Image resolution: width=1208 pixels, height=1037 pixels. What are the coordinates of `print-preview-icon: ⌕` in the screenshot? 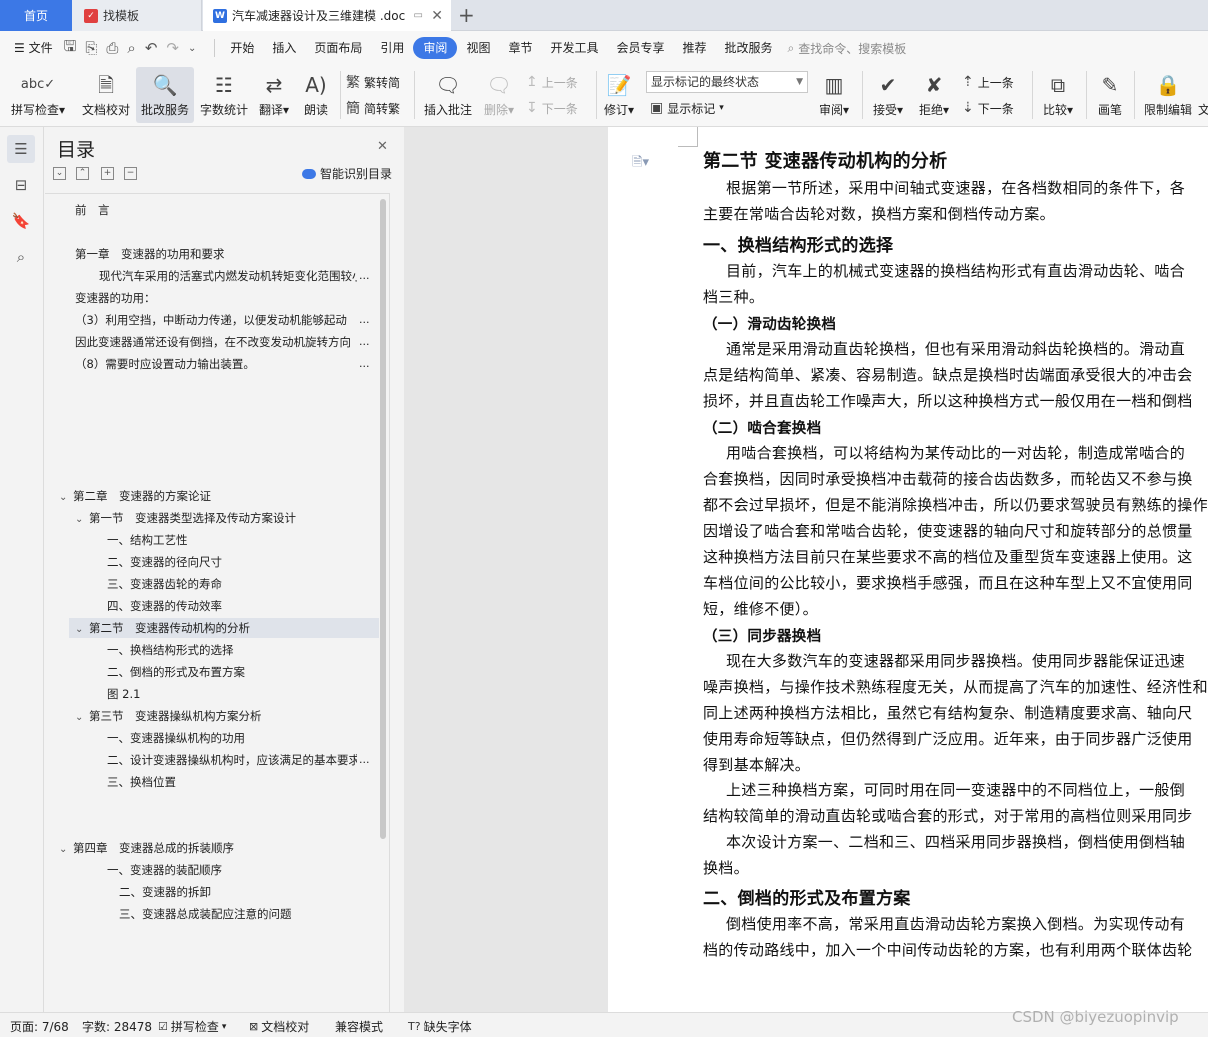 It's located at (131, 48).